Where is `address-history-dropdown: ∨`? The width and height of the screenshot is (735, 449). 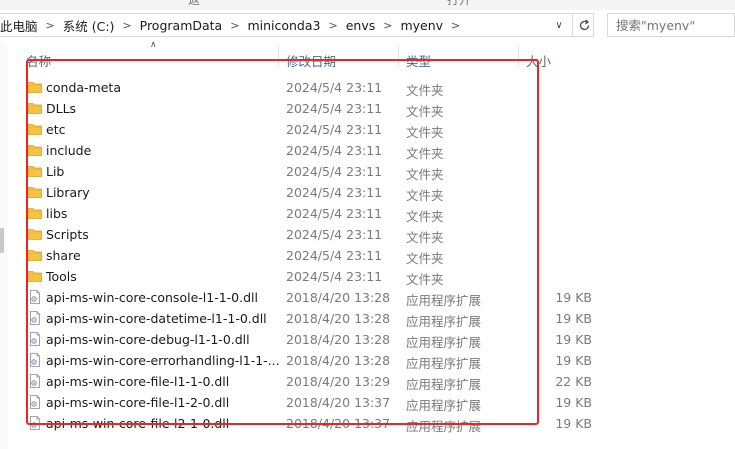 address-history-dropdown: ∨ is located at coordinates (559, 25).